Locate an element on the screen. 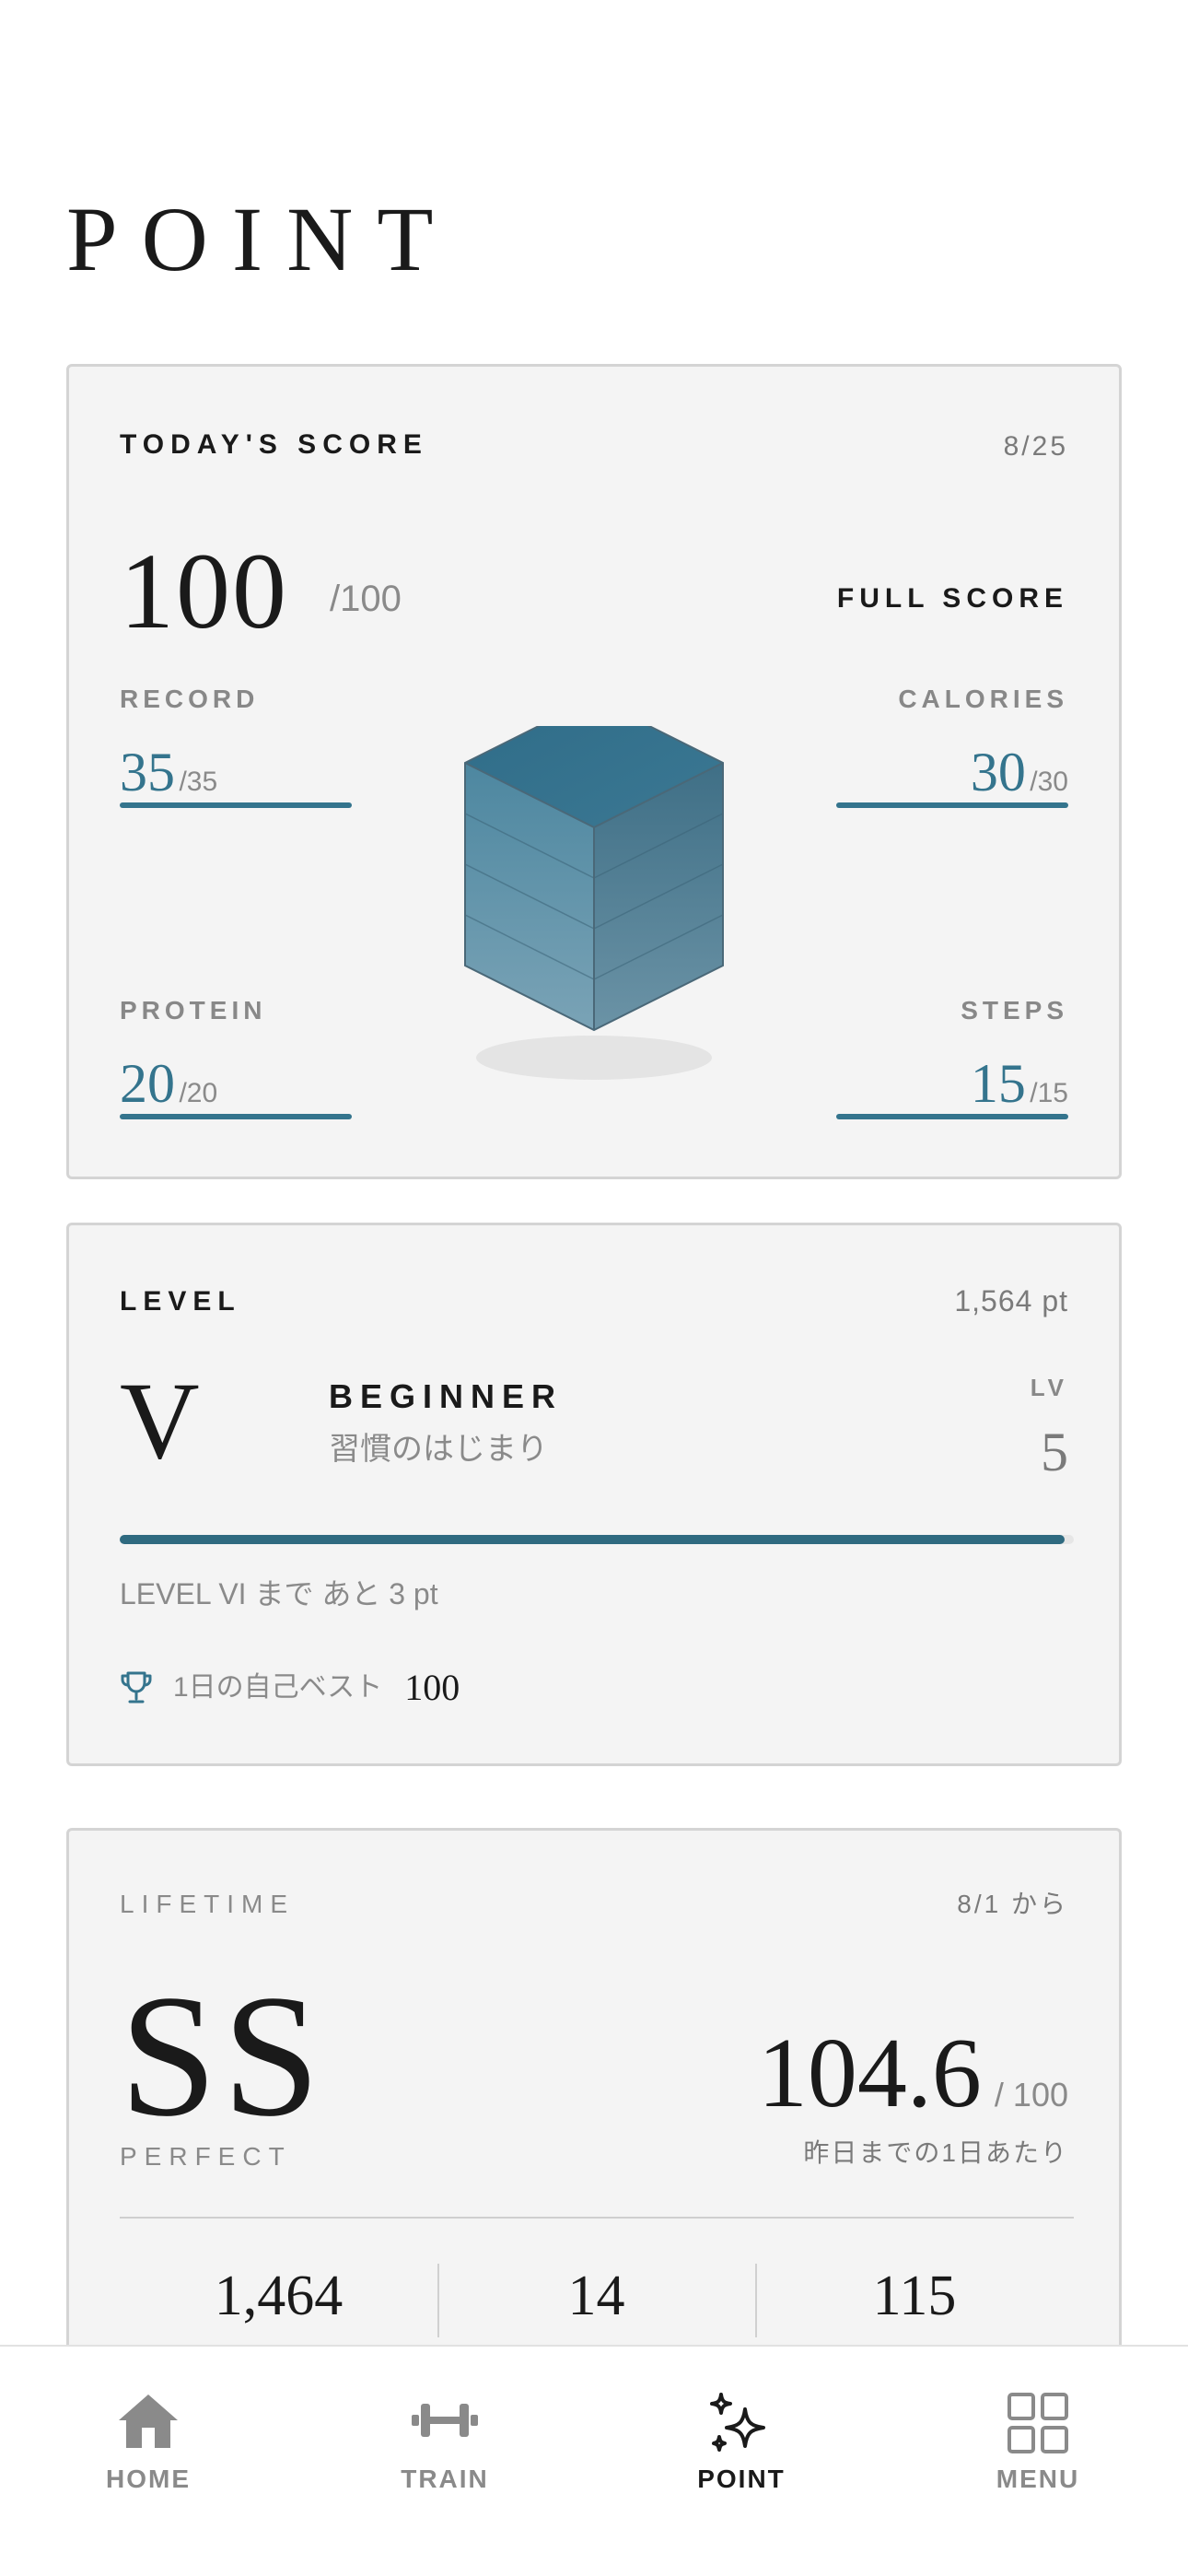 The width and height of the screenshot is (1188, 2576). grid-icon is located at coordinates (1038, 2425).